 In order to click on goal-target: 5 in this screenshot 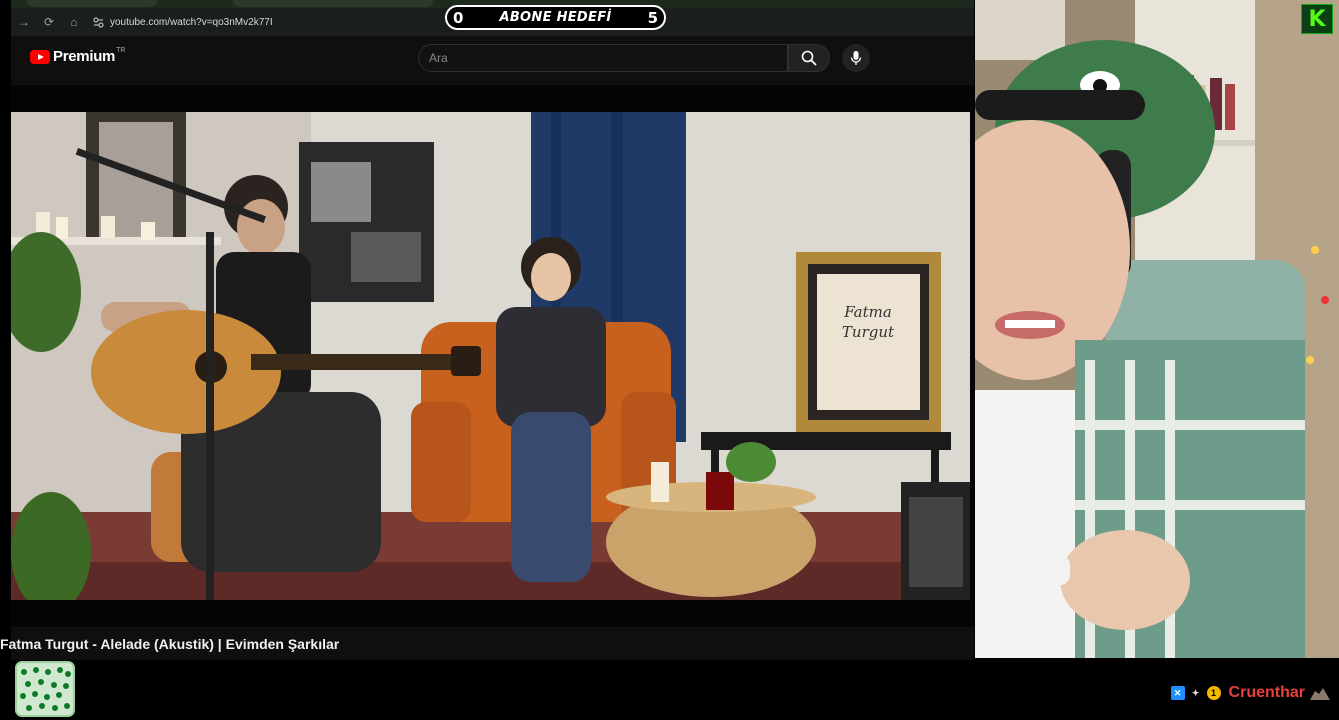, I will do `click(652, 17)`.